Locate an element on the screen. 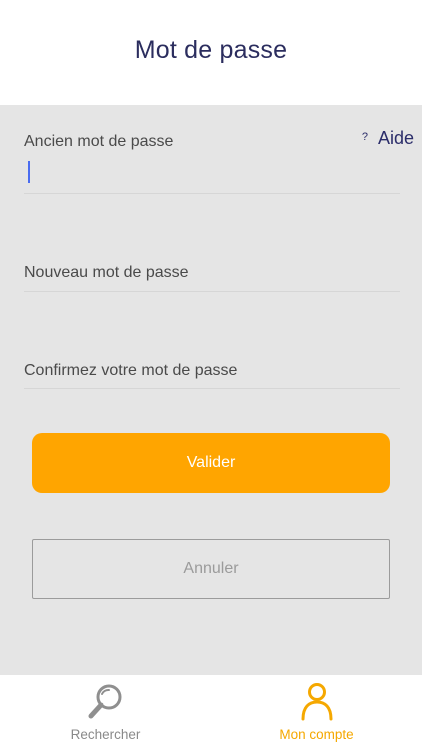  new-password-input is located at coordinates (212, 276).